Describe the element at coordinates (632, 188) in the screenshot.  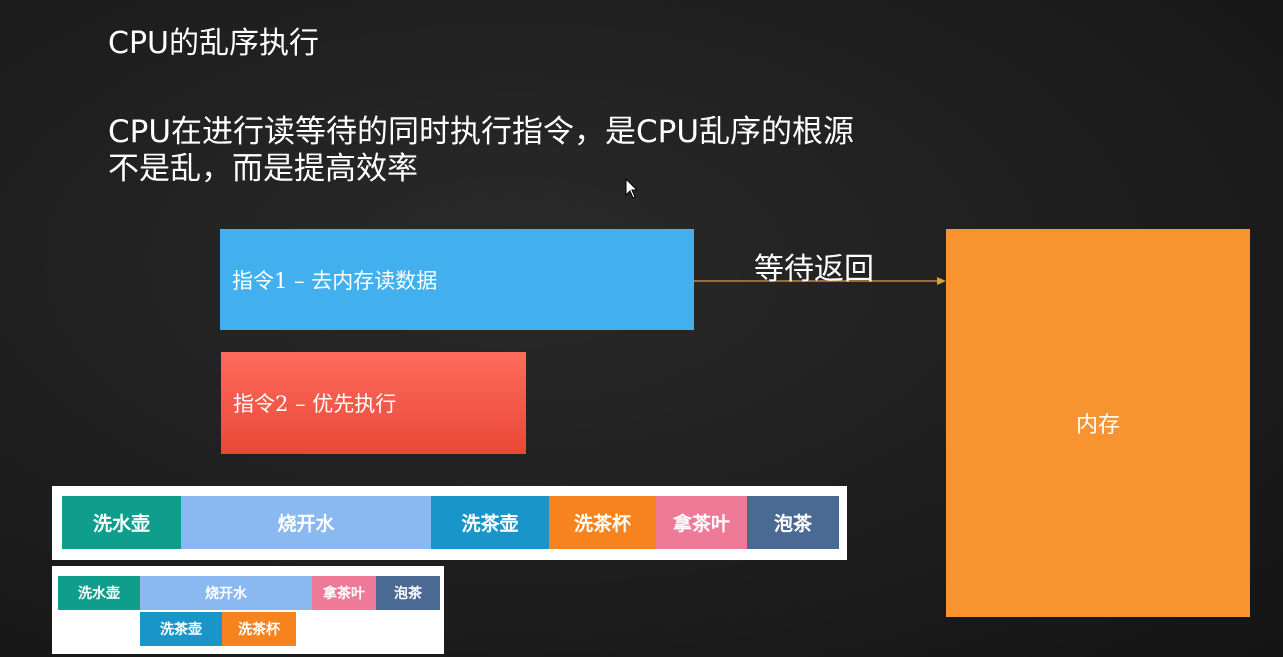
I see `mouse-cursor-icon` at that location.